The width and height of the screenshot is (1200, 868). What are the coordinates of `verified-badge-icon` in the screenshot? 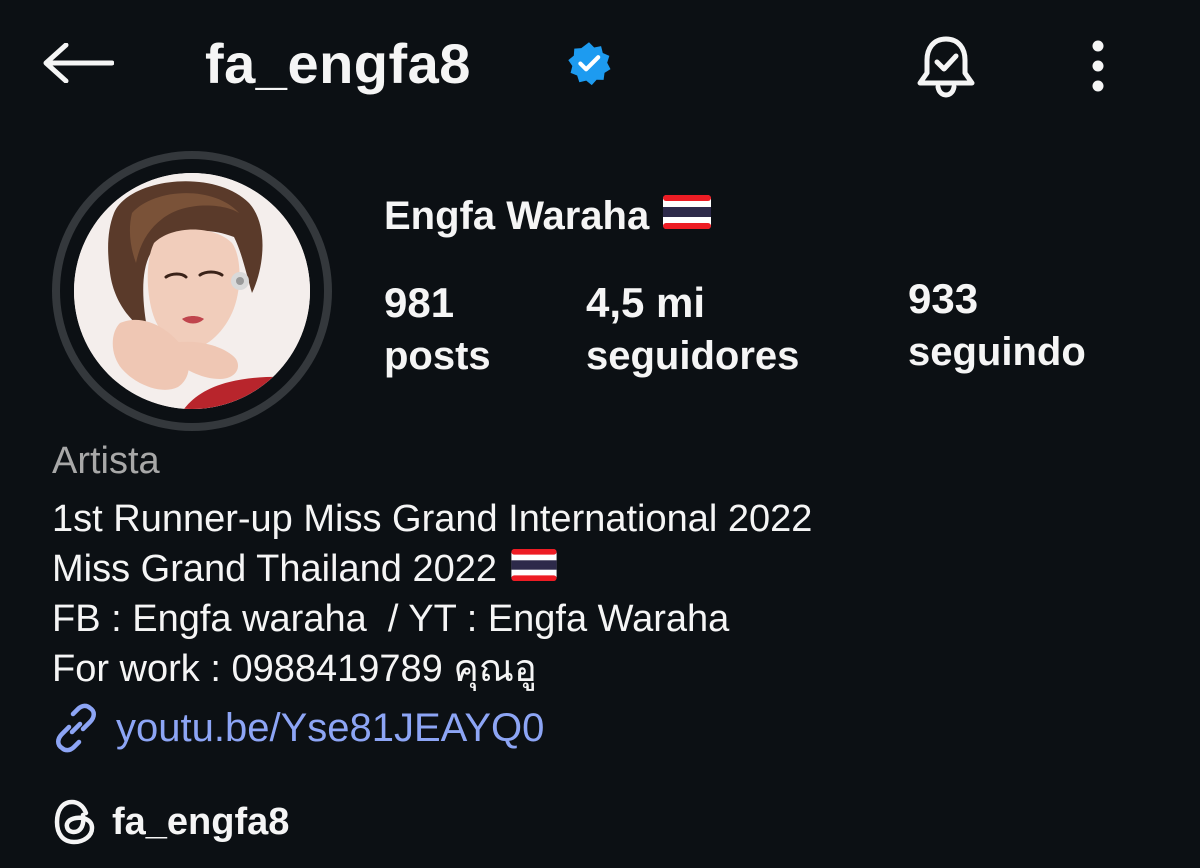 It's located at (589, 63).